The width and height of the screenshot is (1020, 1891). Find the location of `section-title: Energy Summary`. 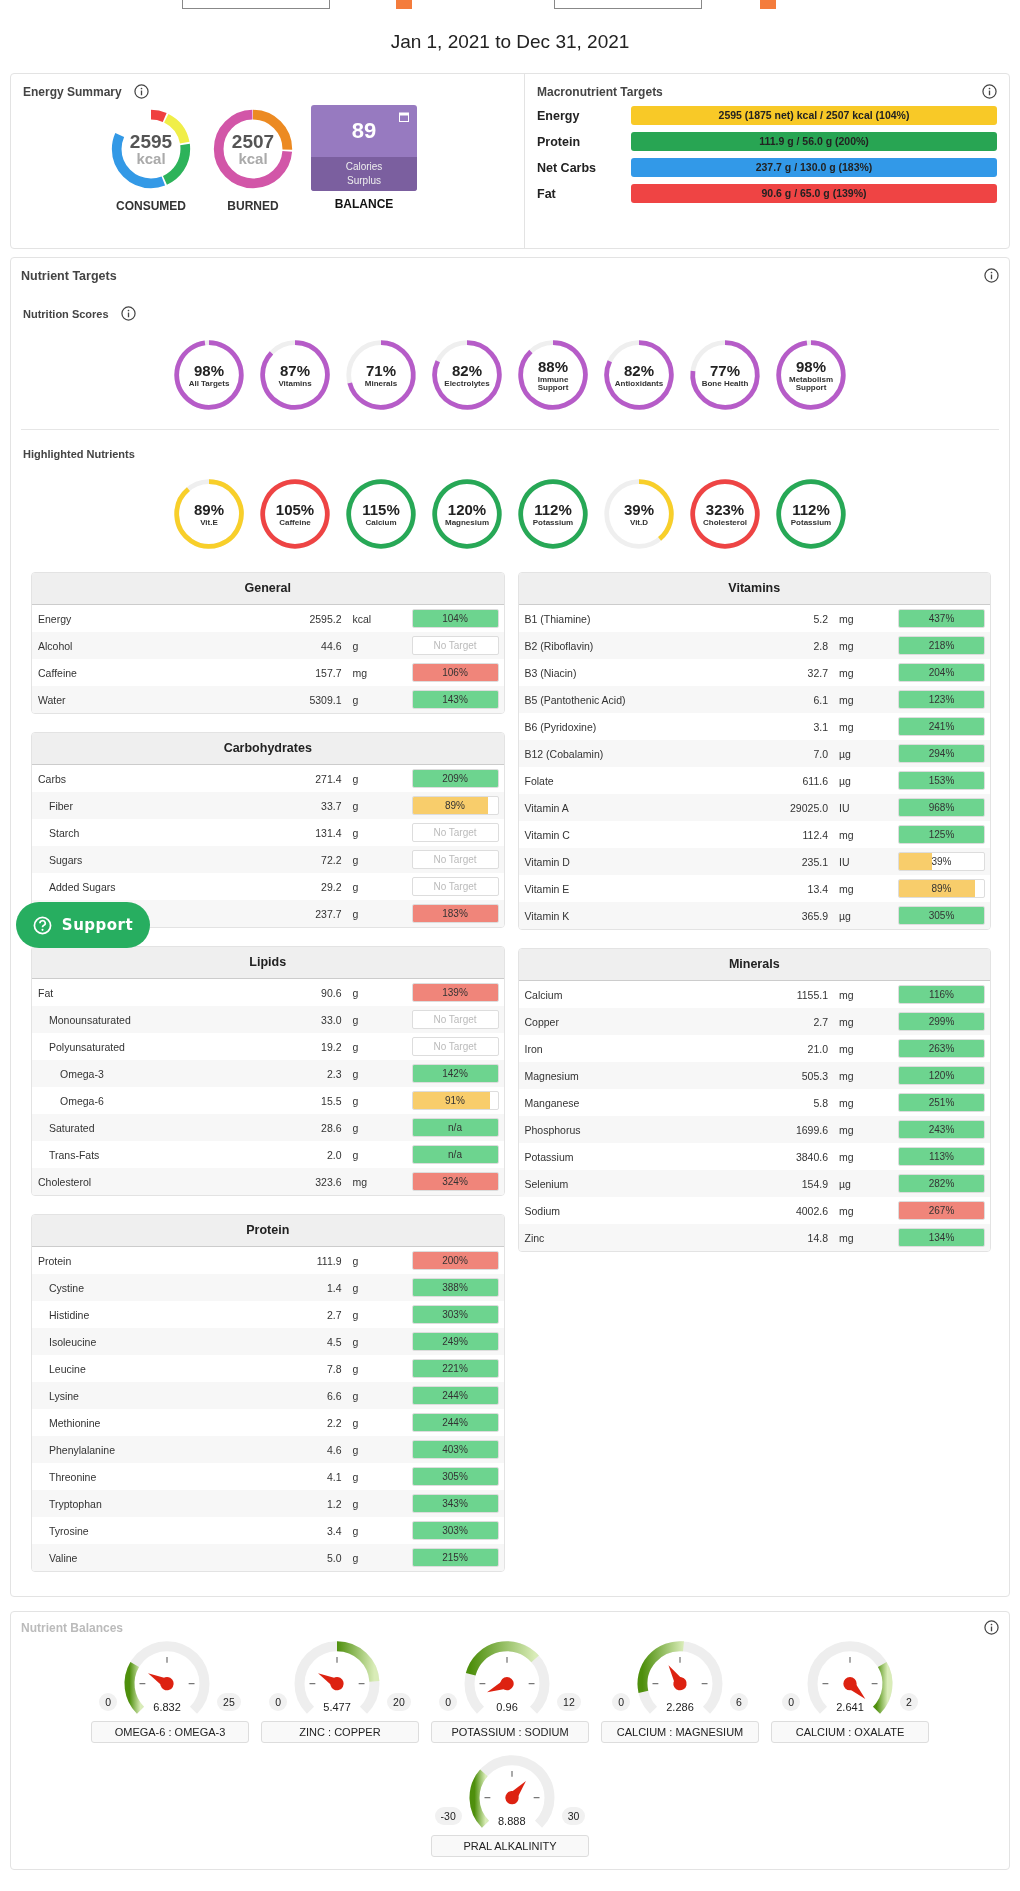

section-title: Energy Summary is located at coordinates (72, 91).